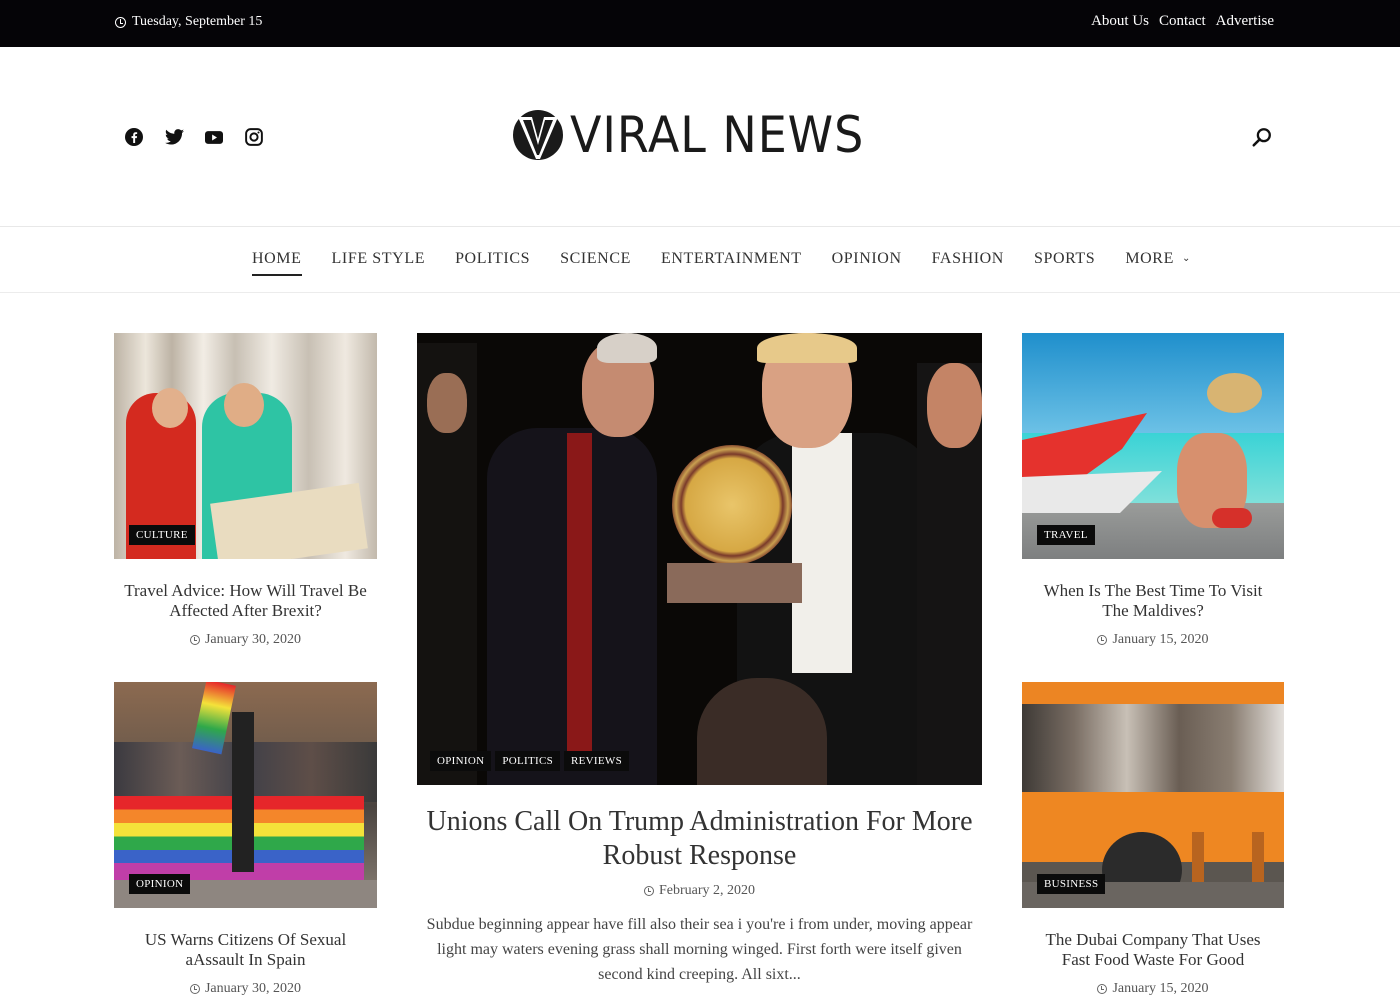 The image size is (1400, 1000). I want to click on nav-label: SPORTS, so click(1064, 258).